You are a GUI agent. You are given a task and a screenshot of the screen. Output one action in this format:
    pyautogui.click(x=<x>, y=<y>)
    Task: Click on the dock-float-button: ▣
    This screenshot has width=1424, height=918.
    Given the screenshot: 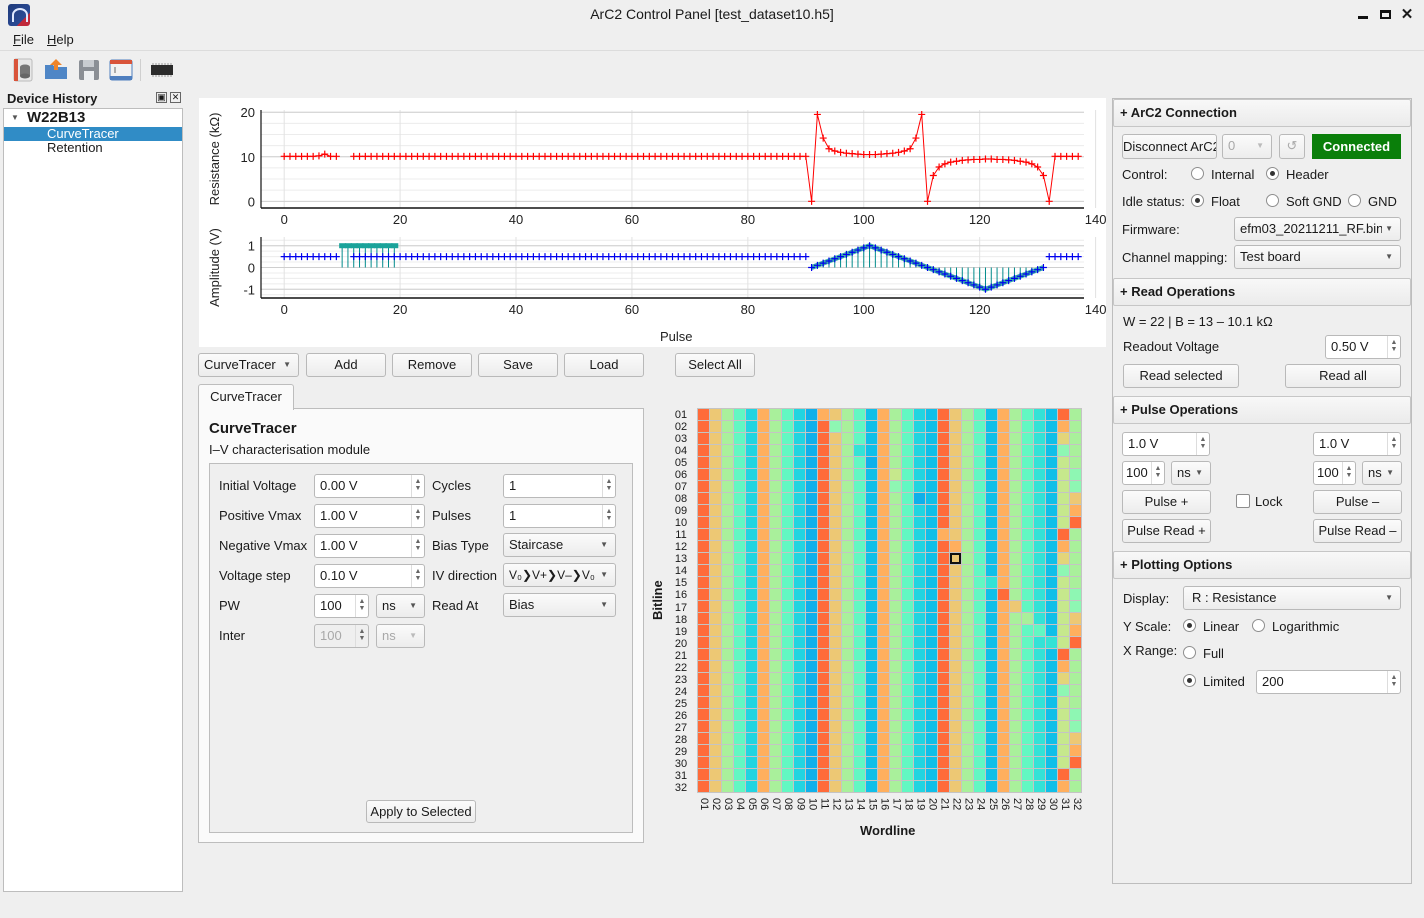 What is the action you would take?
    pyautogui.click(x=161, y=97)
    